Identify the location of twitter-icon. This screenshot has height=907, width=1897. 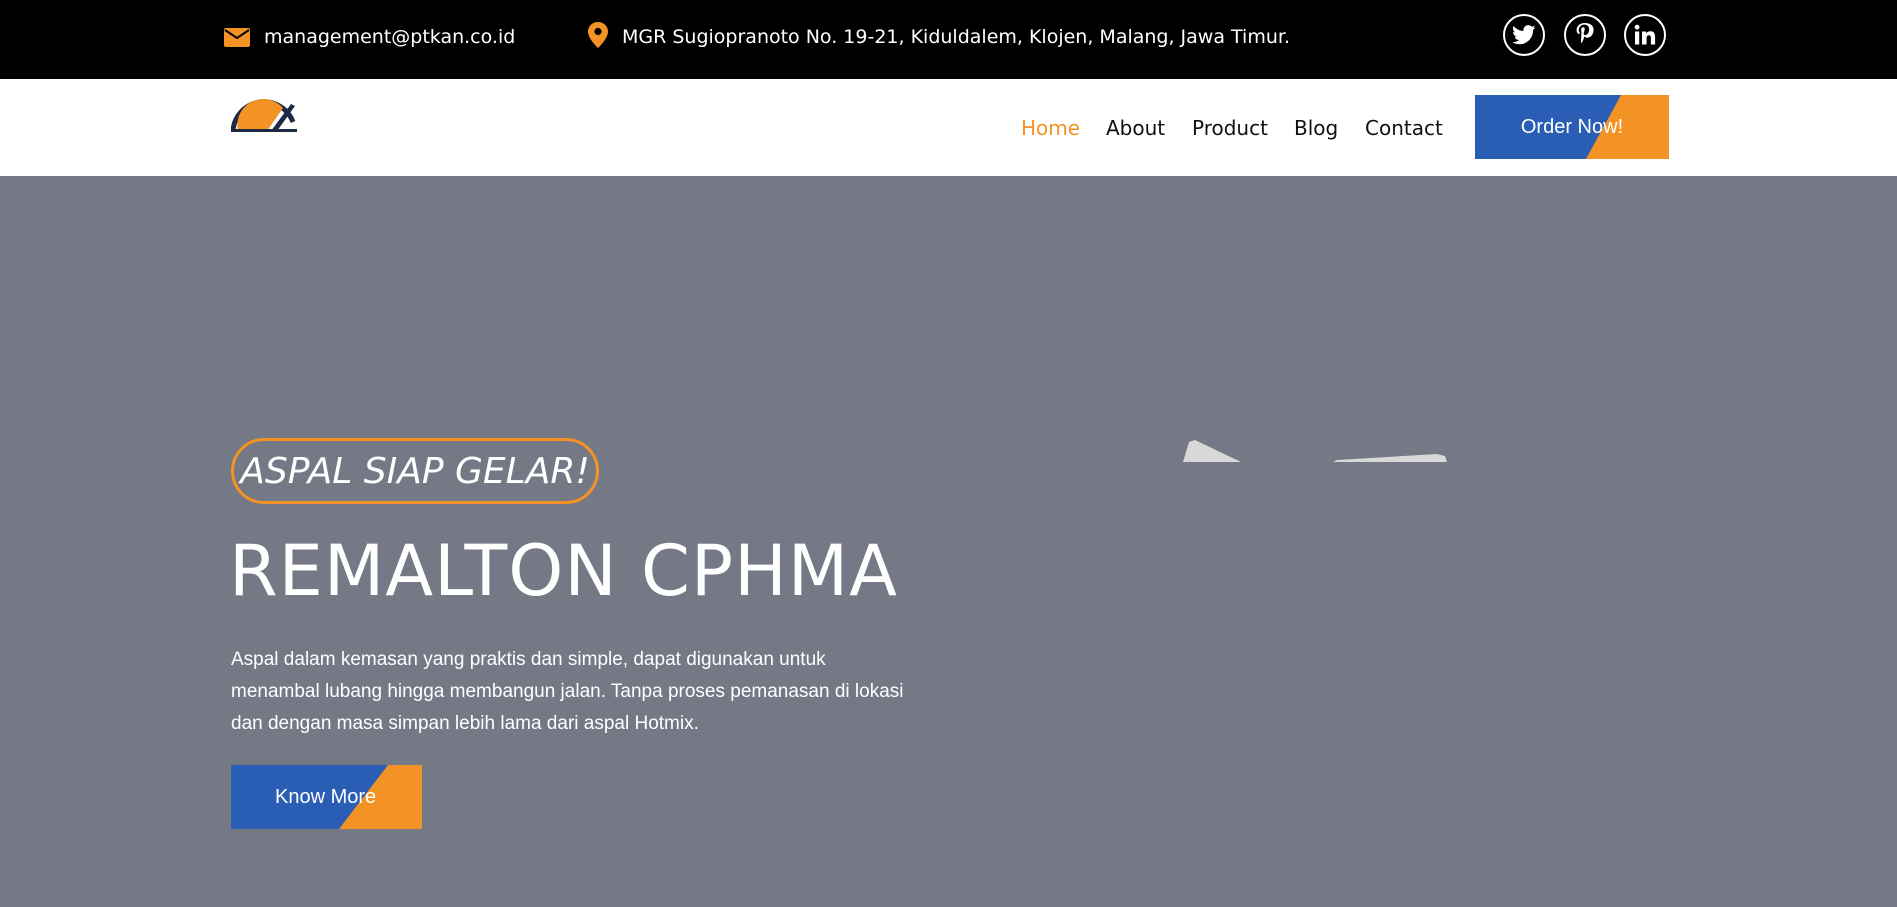
(1524, 35).